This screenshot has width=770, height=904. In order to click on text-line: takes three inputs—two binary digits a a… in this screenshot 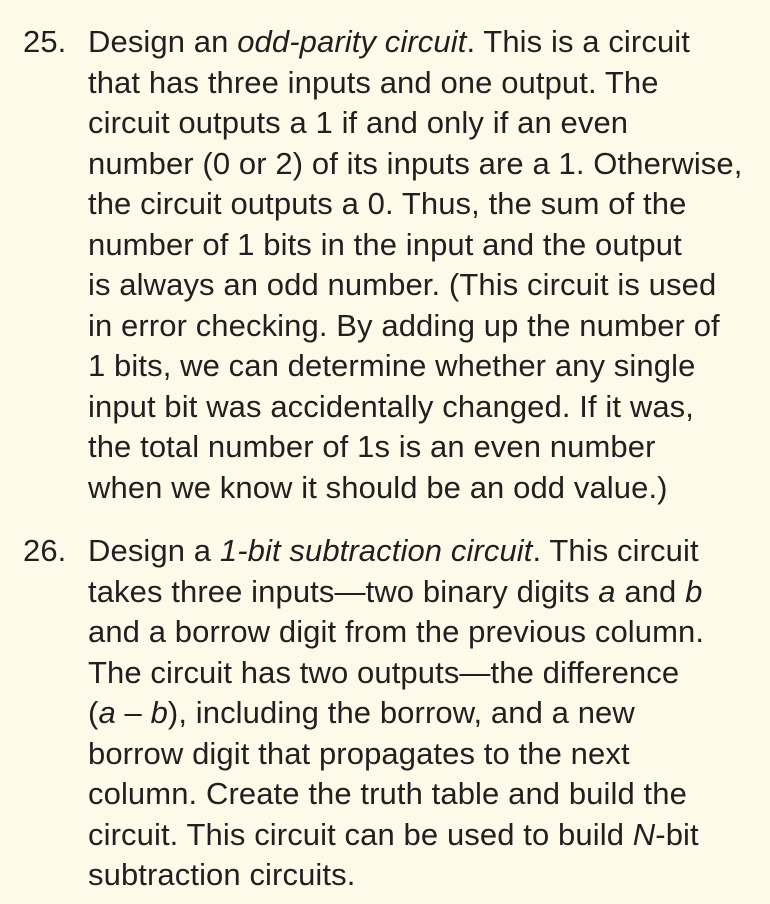, I will do `click(395, 592)`.